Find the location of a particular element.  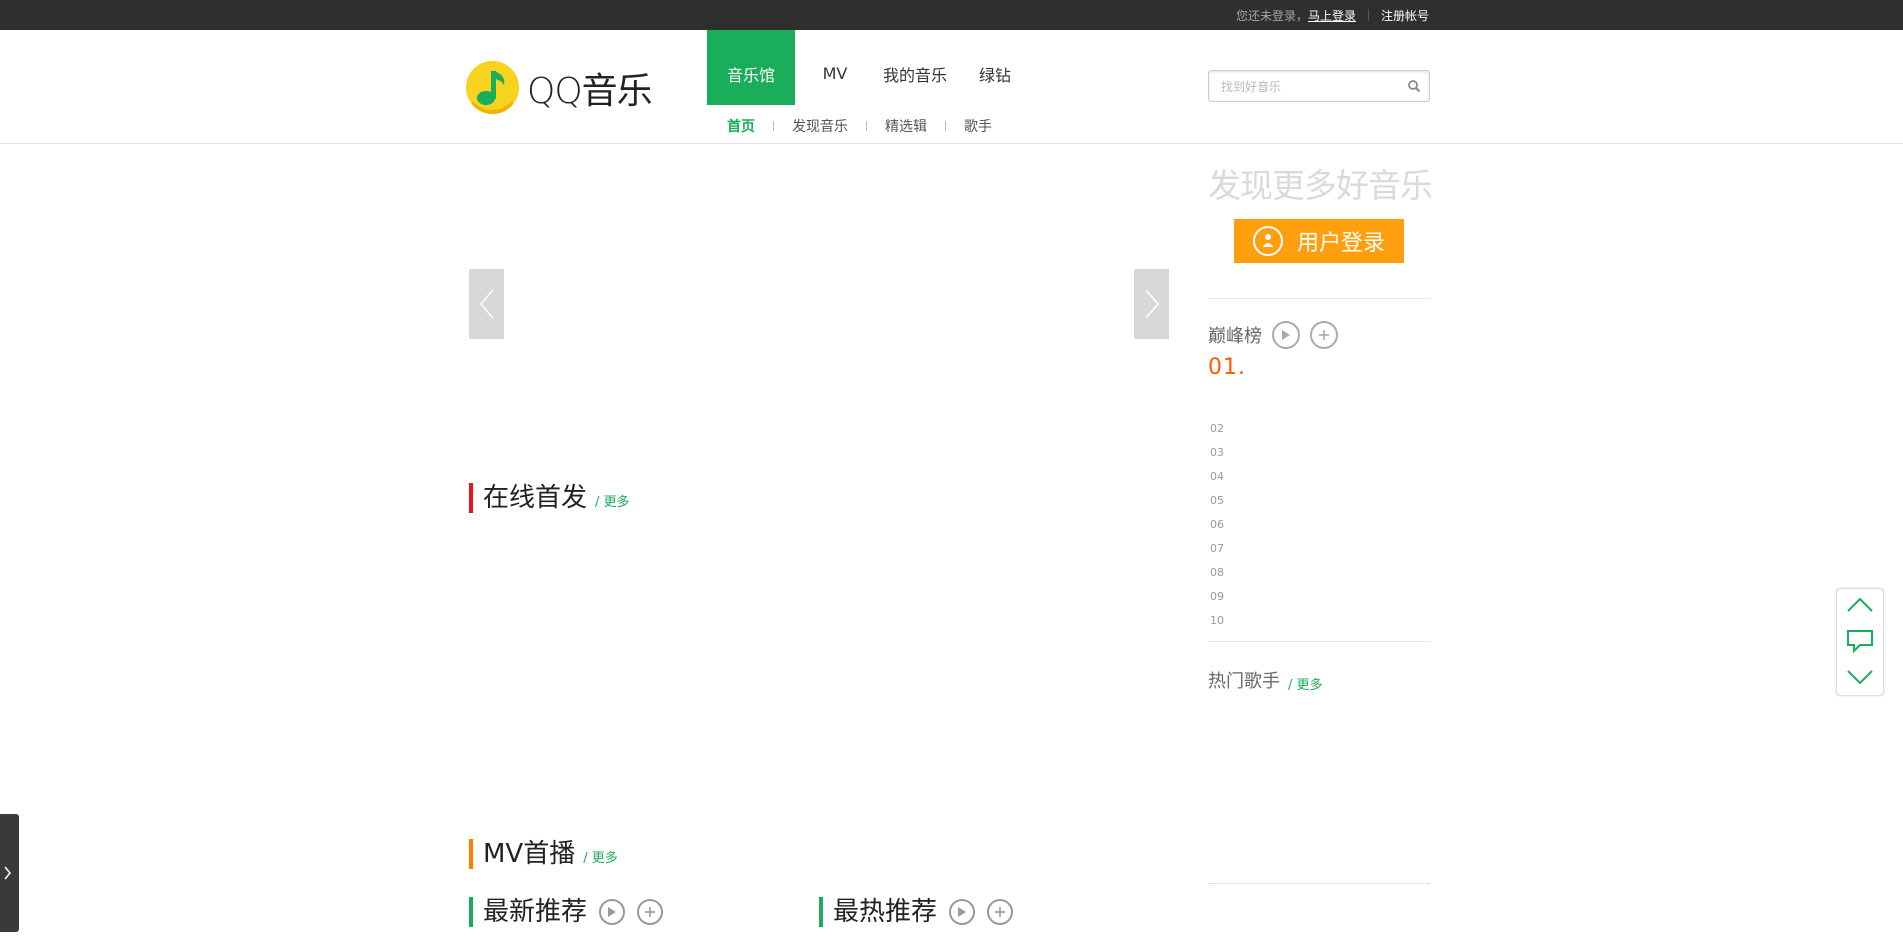

section-title: 最新推荐 is located at coordinates (535, 912).